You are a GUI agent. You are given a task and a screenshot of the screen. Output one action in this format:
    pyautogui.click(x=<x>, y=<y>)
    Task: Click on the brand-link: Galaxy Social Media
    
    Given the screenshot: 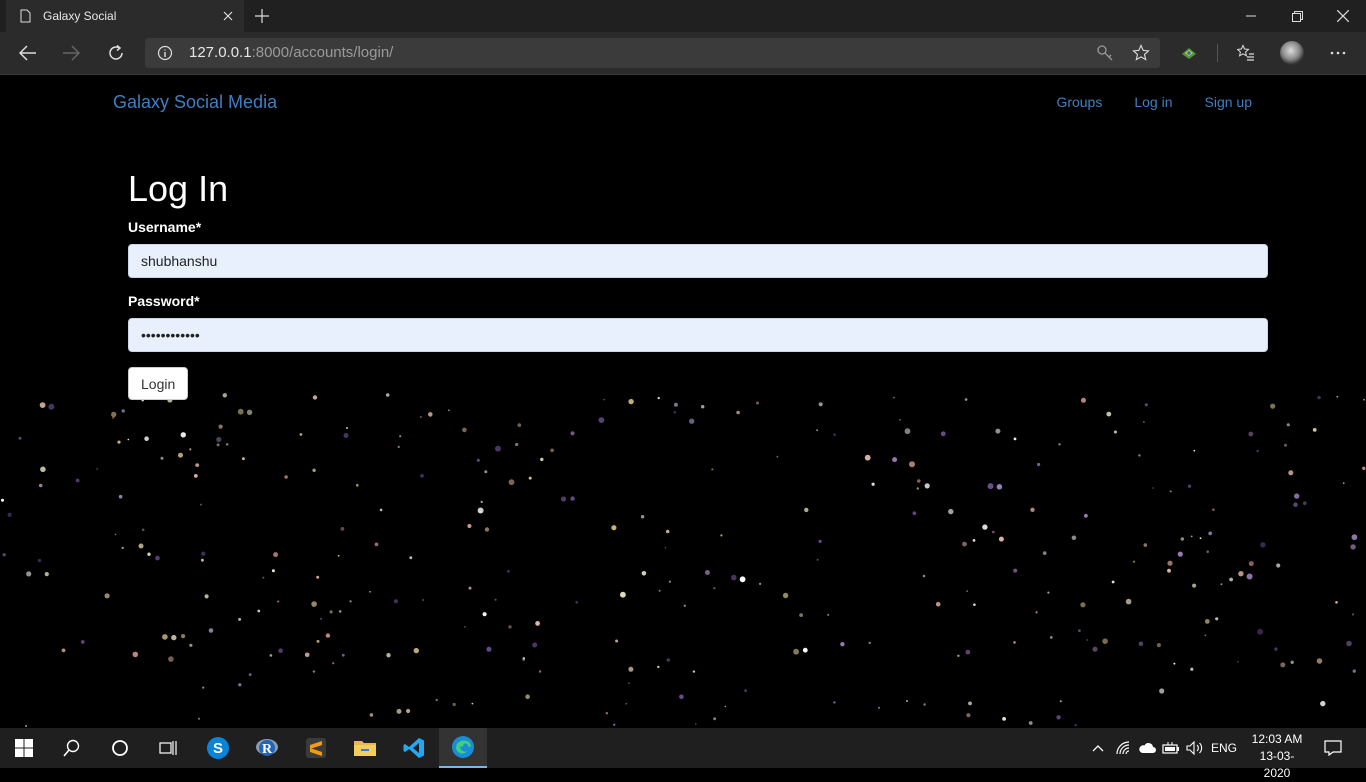 What is the action you would take?
    pyautogui.click(x=195, y=102)
    